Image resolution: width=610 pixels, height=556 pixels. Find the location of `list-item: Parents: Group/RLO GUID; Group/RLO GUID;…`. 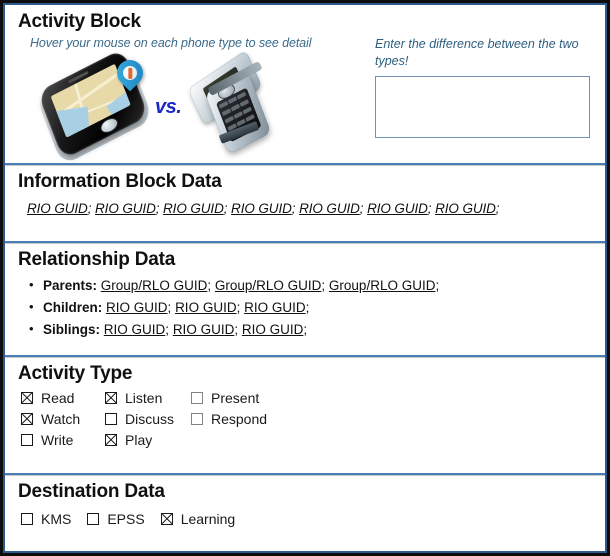

list-item: Parents: Group/RLO GUID; Group/RLO GUID;… is located at coordinates (317, 285).